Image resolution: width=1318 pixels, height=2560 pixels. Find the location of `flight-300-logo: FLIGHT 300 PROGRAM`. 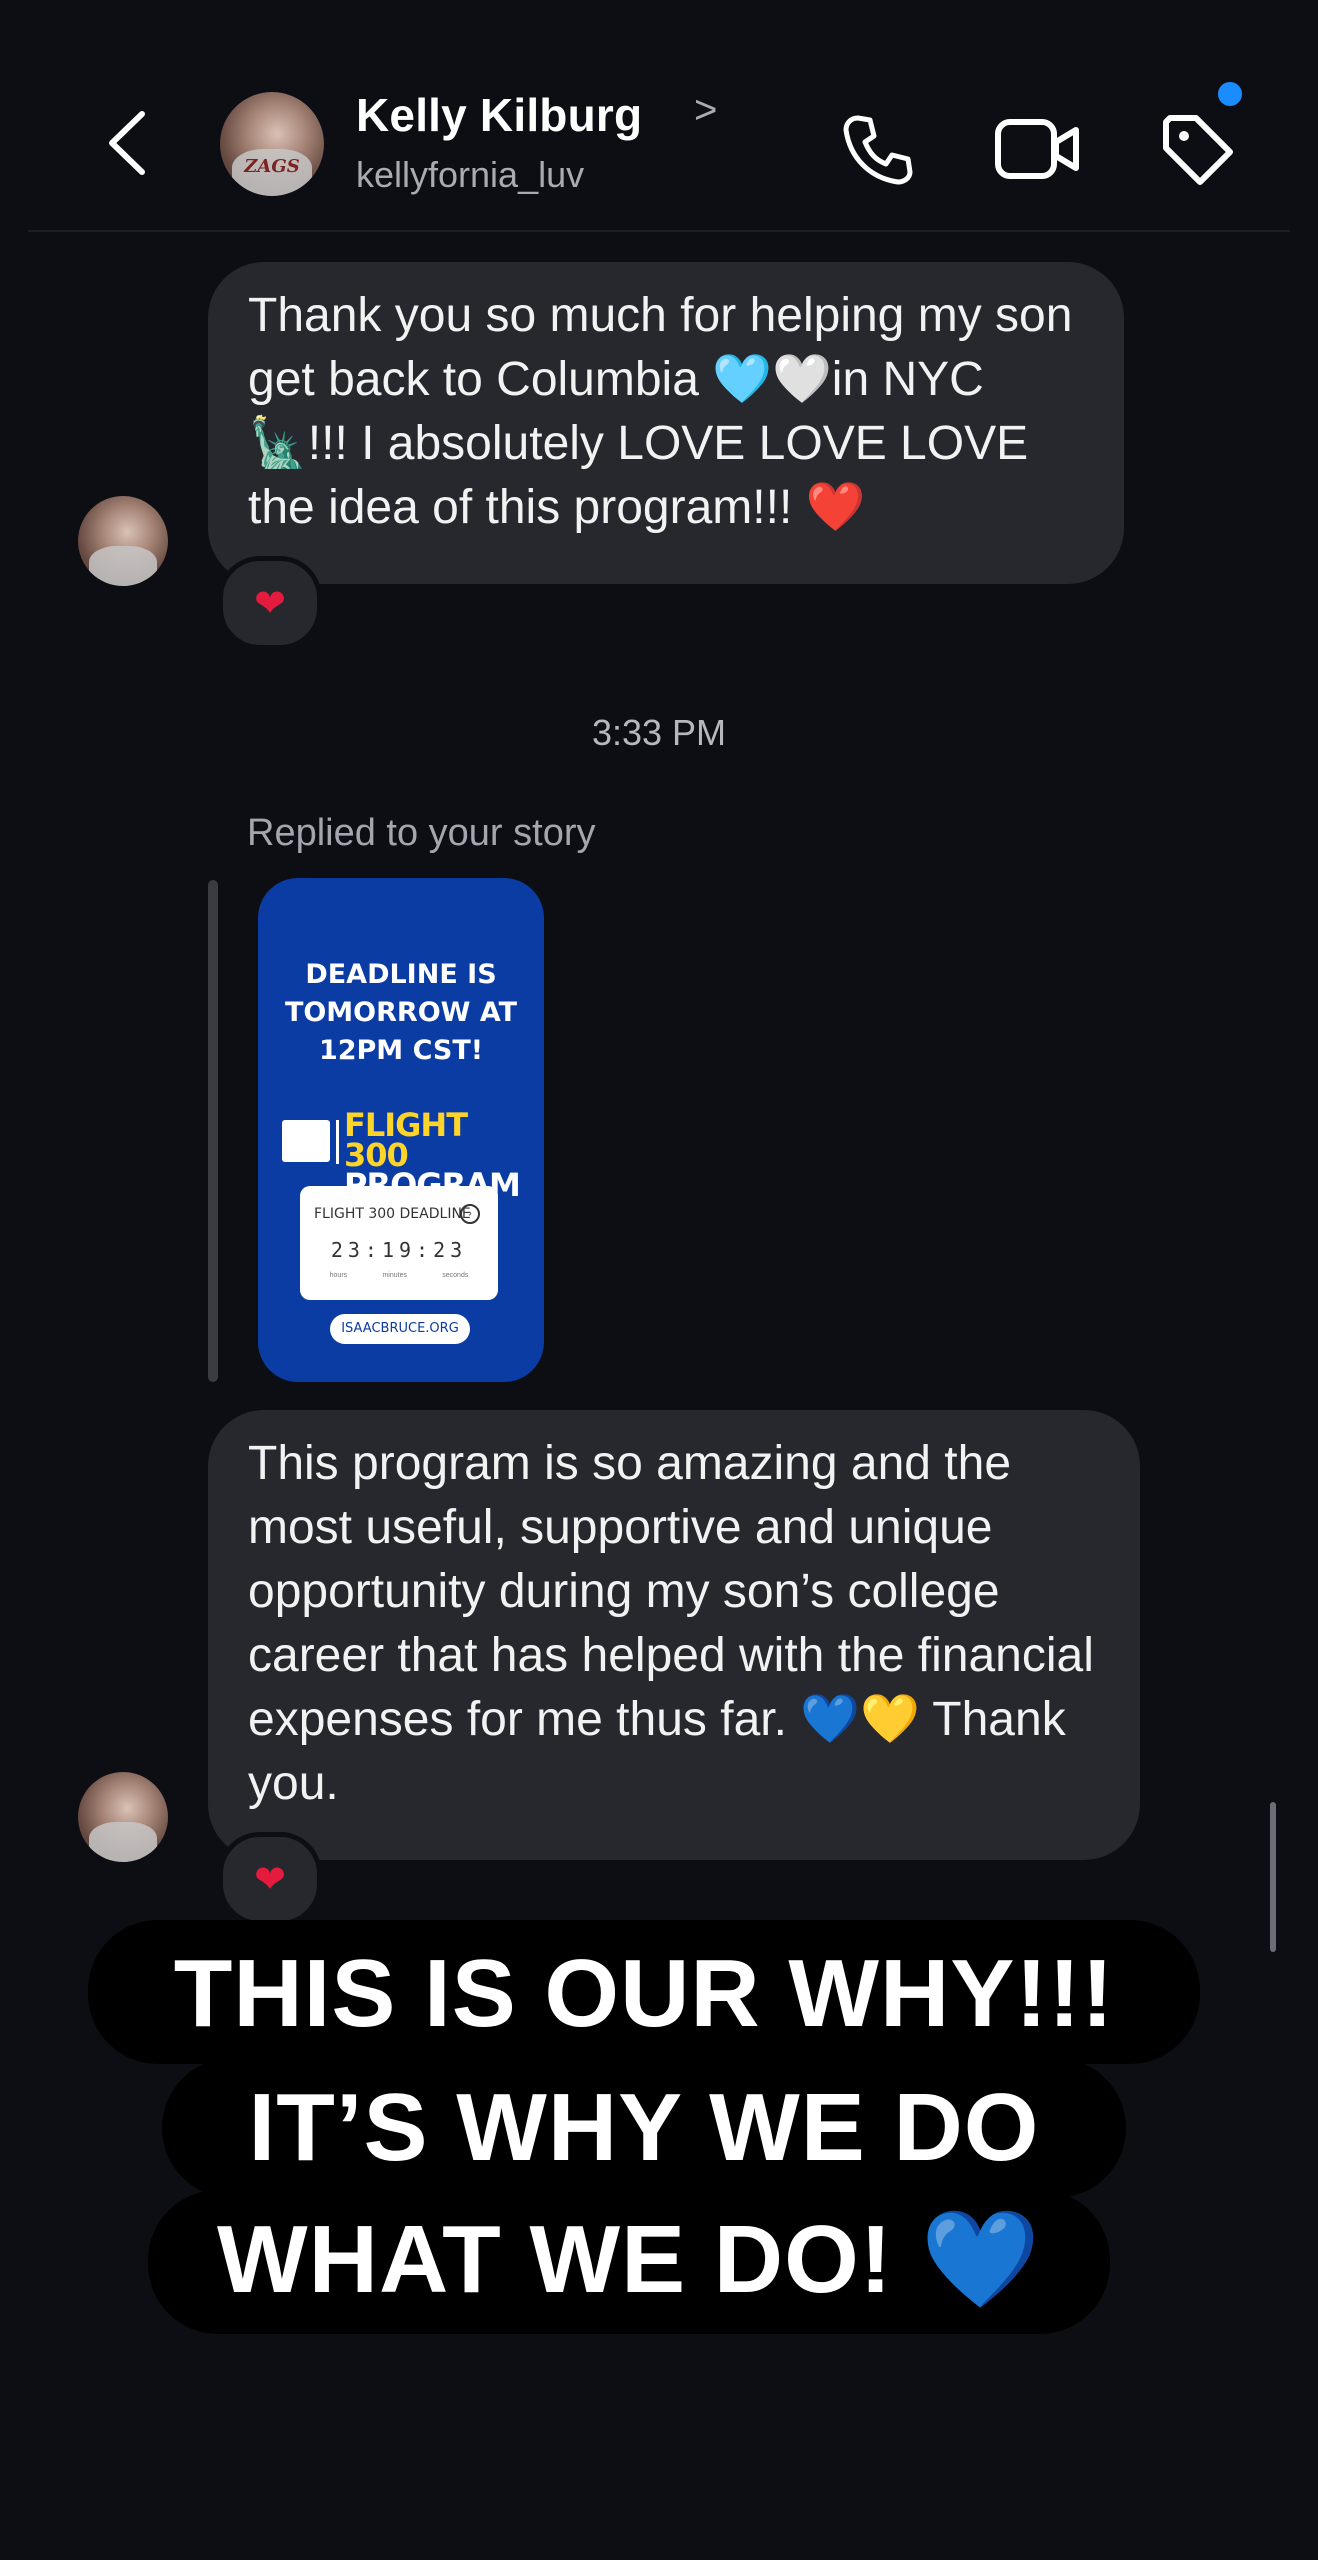

flight-300-logo: FLIGHT 300 PROGRAM is located at coordinates (401, 1153).